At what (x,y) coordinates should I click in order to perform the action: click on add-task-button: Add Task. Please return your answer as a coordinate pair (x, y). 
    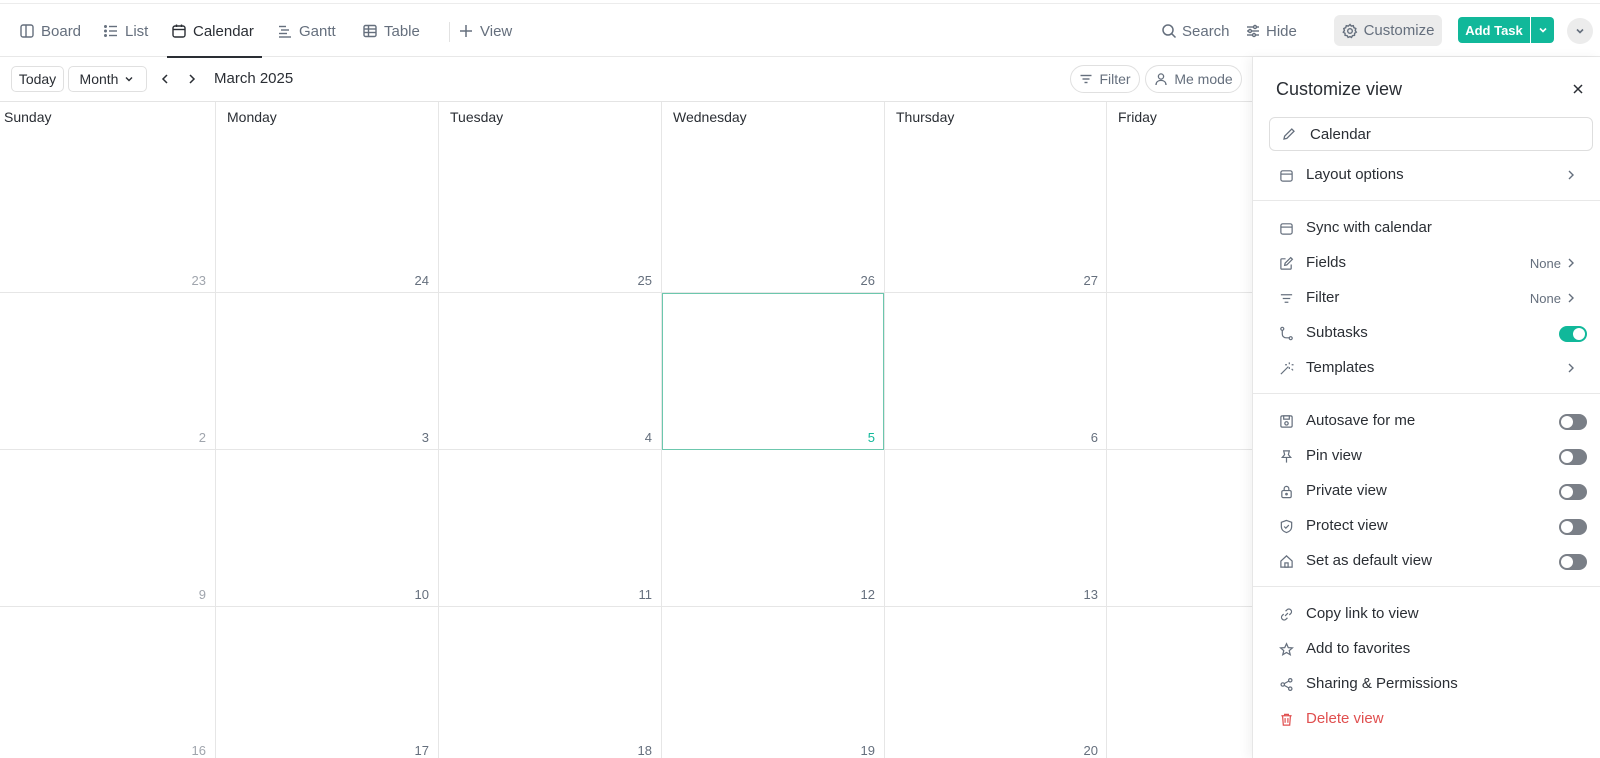
    Looking at the image, I should click on (1494, 30).